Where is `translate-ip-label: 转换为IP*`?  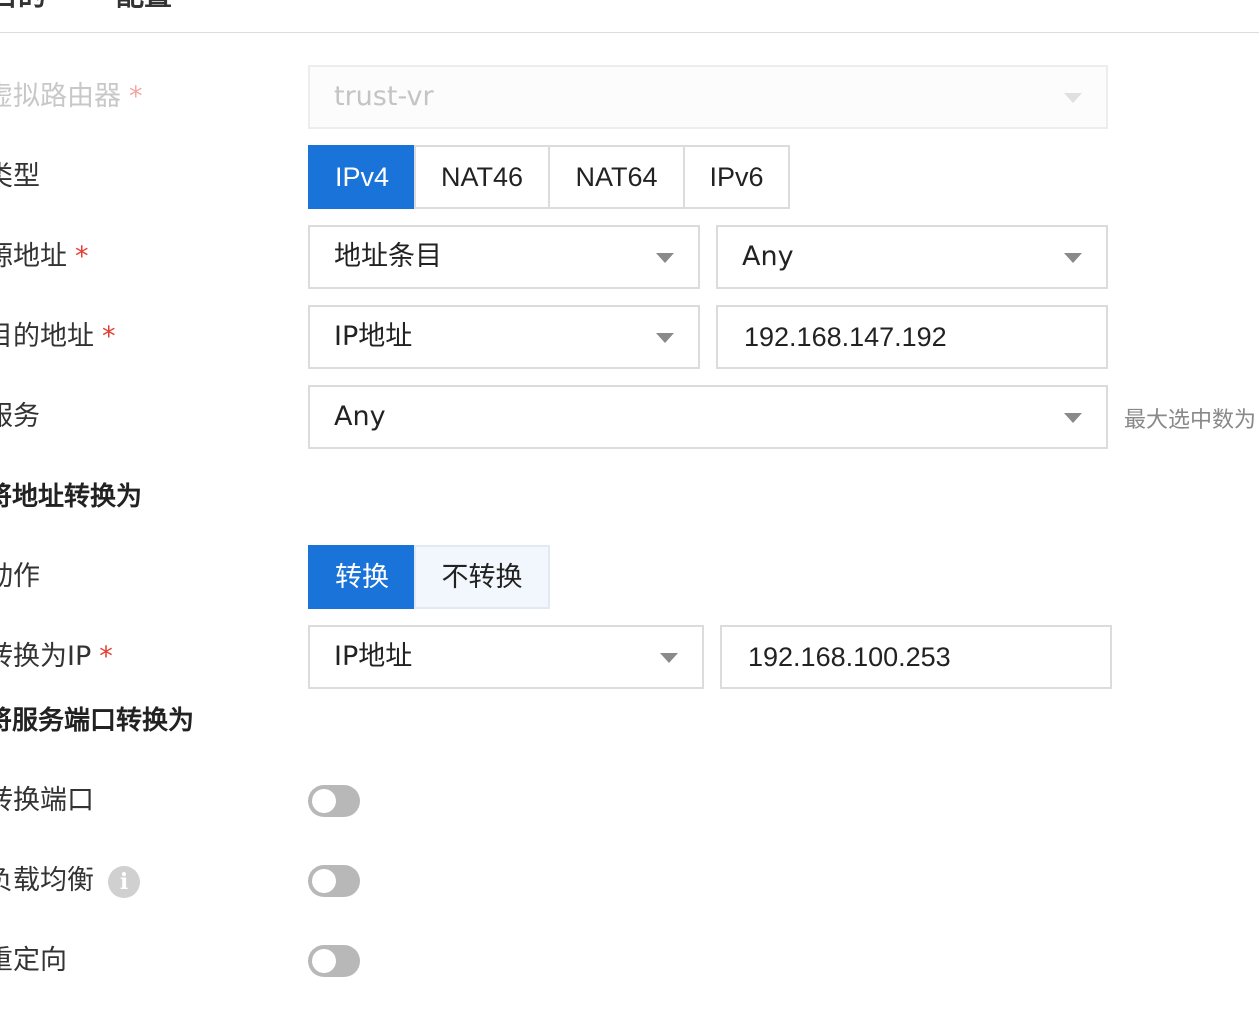
translate-ip-label: 转换为IP* is located at coordinates (56, 657).